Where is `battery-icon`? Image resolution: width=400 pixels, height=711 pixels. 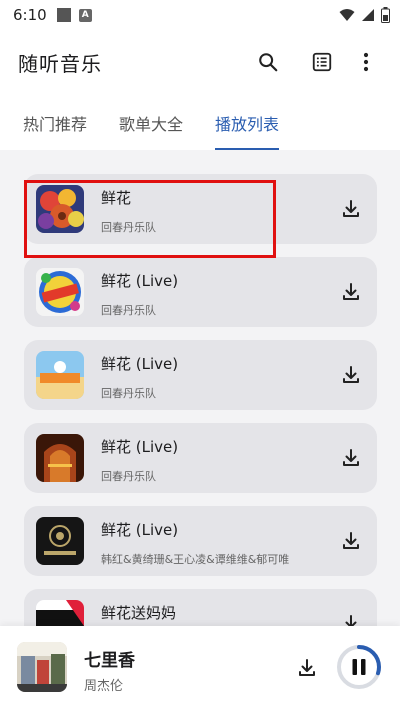 battery-icon is located at coordinates (385, 15).